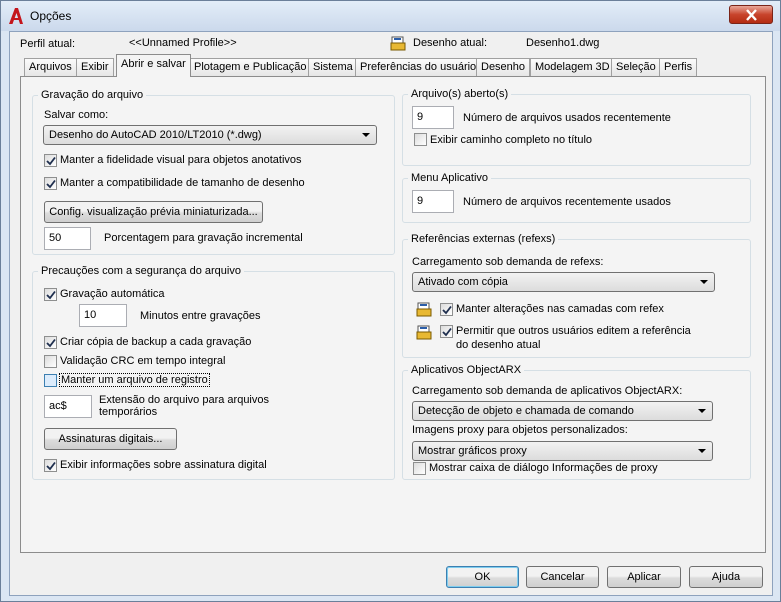 This screenshot has height=602, width=781. I want to click on keep-layers-checkbox, so click(446, 309).